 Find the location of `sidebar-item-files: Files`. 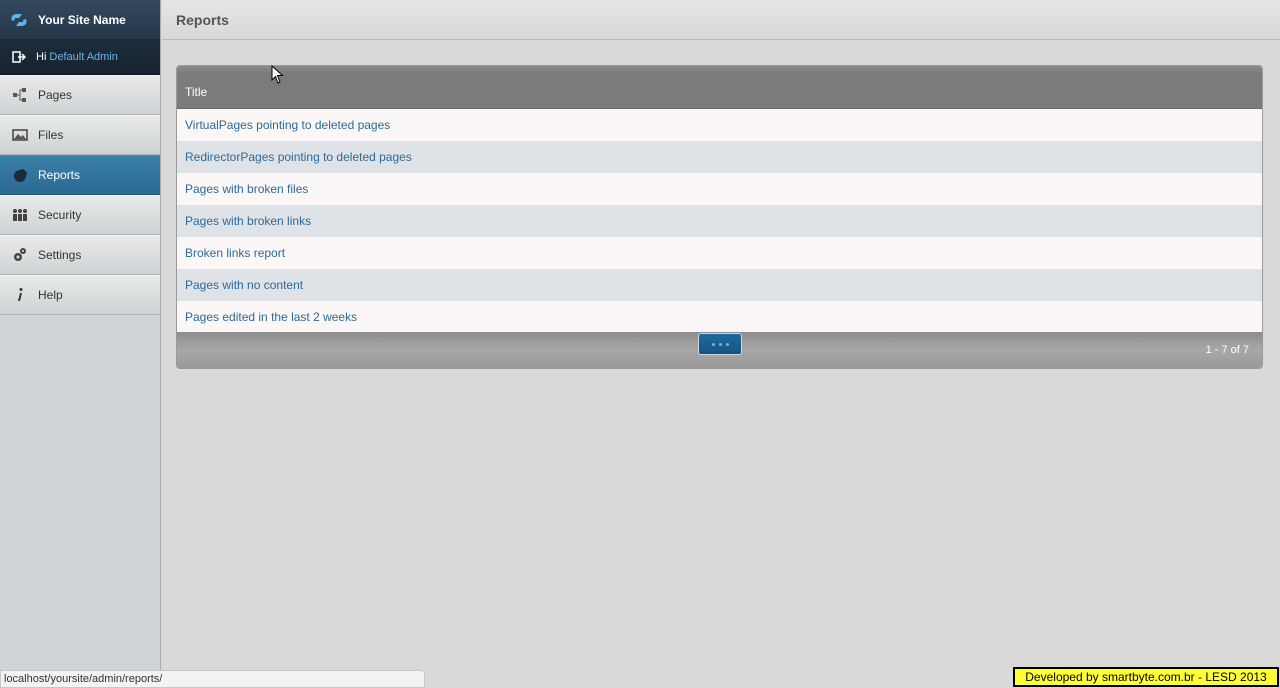

sidebar-item-files: Files is located at coordinates (80, 135).